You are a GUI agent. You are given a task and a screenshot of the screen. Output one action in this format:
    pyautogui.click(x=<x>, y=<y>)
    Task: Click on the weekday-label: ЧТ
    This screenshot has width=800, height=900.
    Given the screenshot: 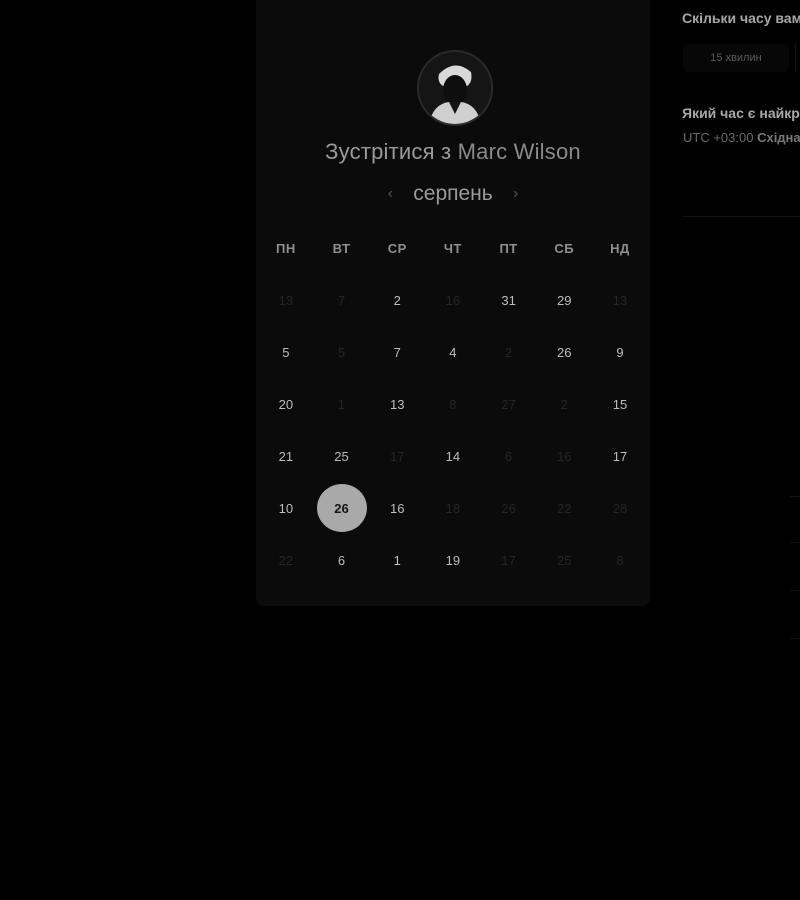 What is the action you would take?
    pyautogui.click(x=452, y=248)
    